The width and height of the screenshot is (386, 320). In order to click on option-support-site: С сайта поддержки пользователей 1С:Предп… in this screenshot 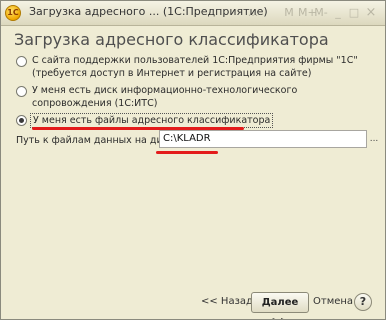, I will do `click(196, 68)`.